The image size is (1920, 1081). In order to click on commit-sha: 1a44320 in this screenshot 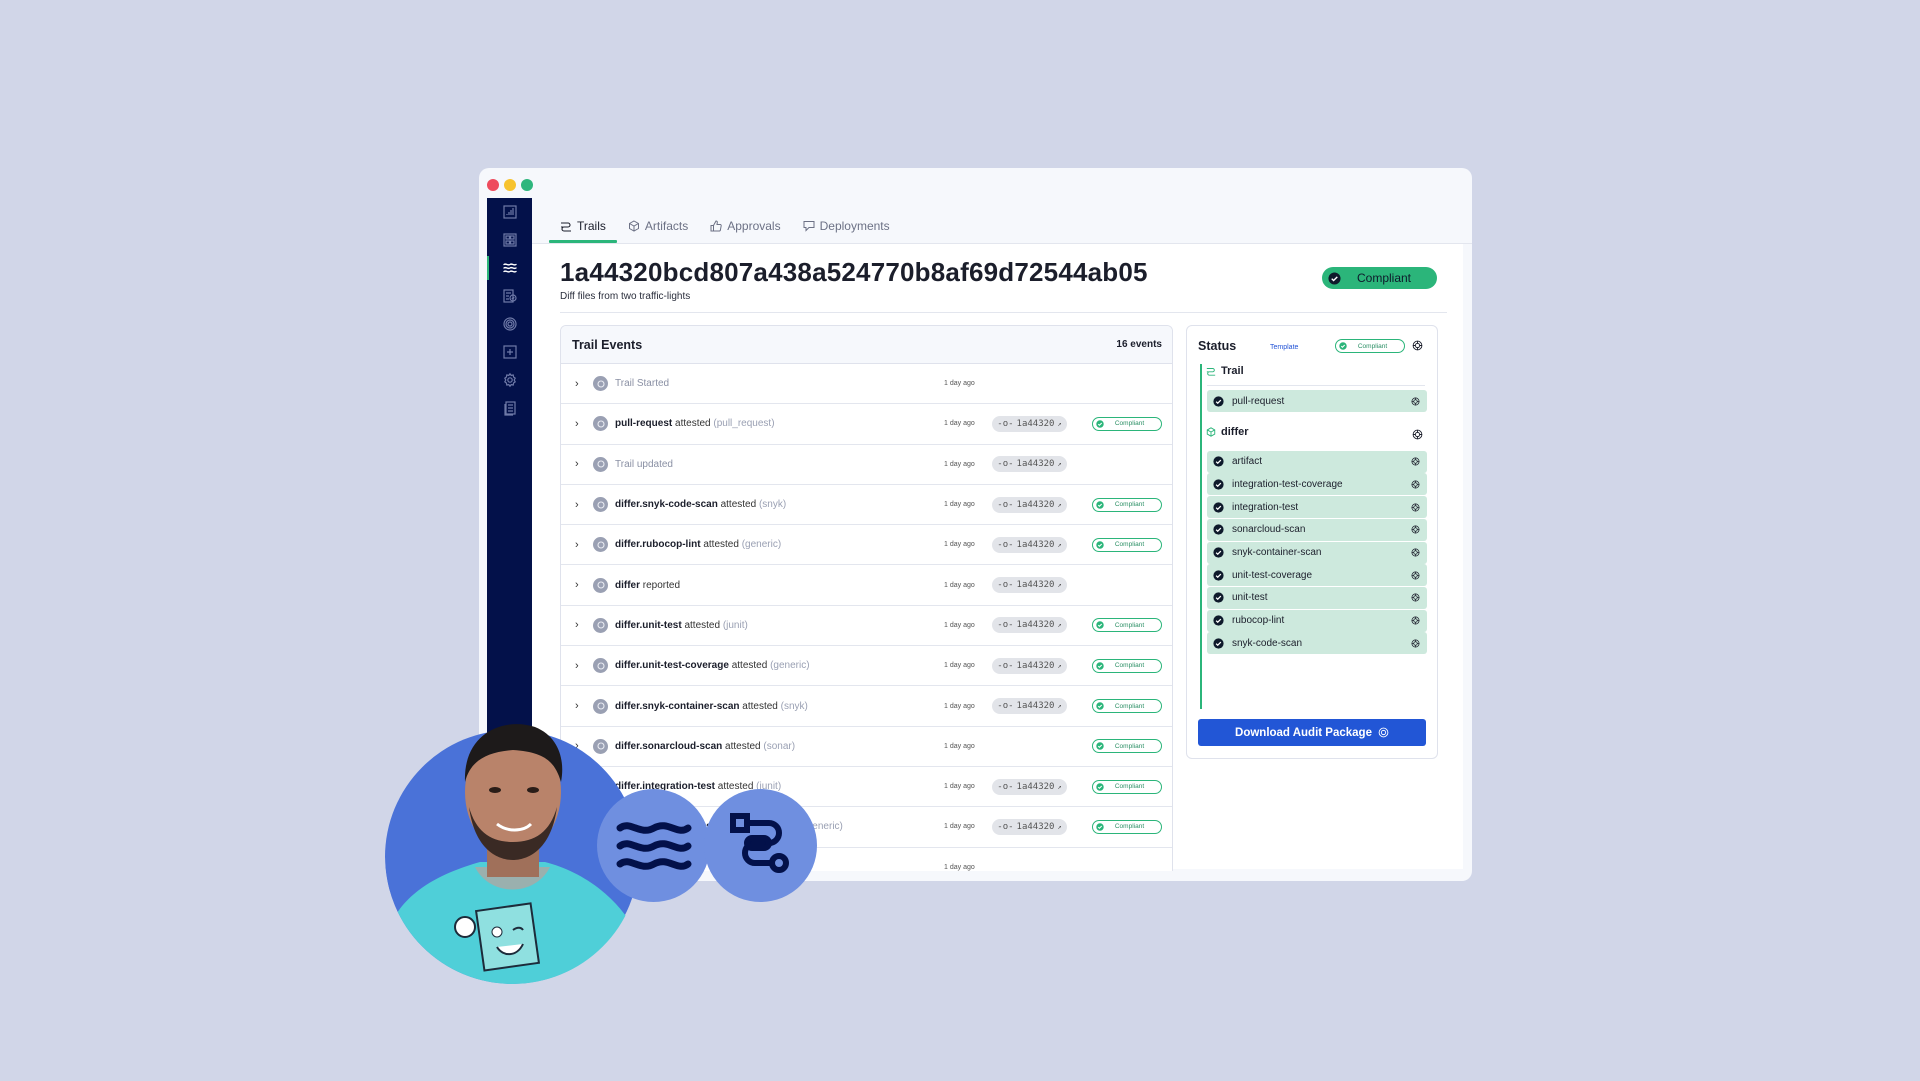, I will do `click(1035, 585)`.